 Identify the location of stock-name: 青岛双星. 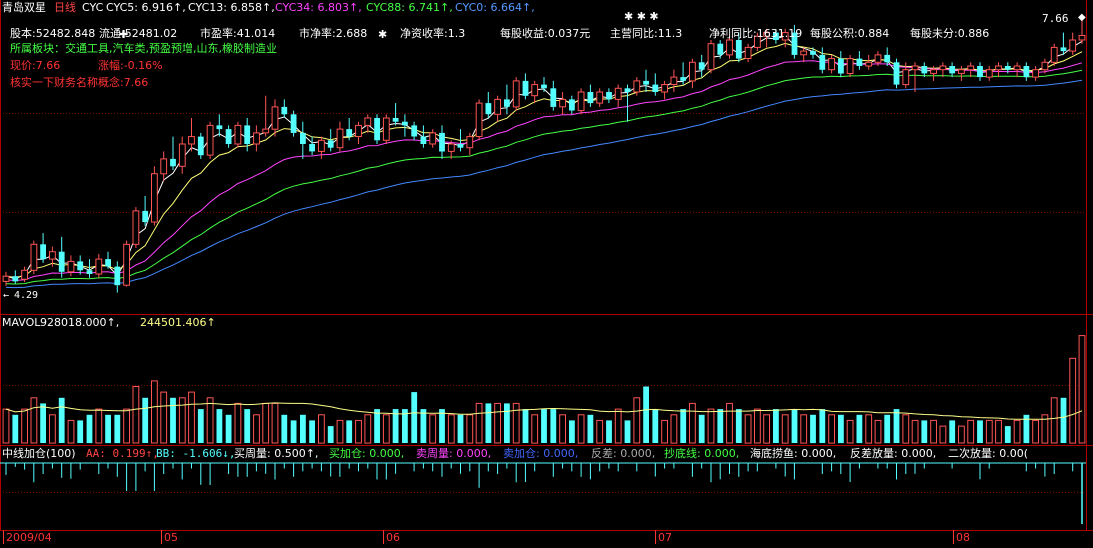
(24, 7).